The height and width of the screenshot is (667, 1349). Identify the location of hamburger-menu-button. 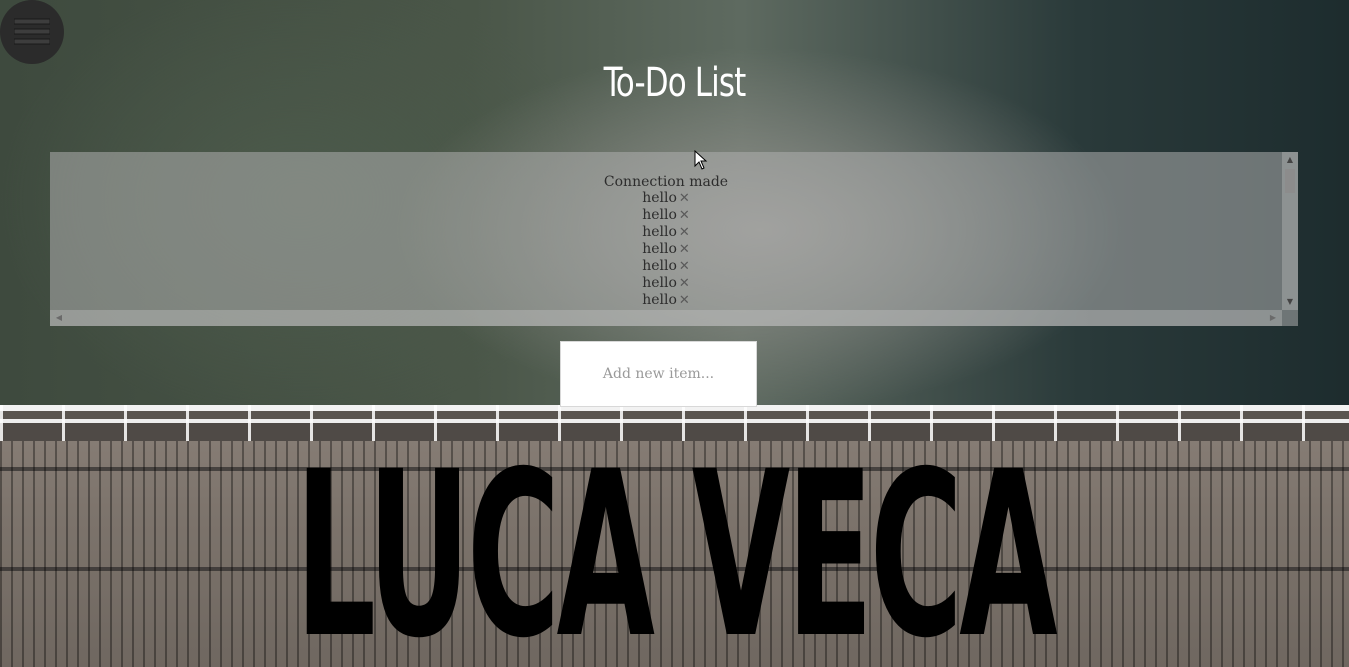
(32, 32).